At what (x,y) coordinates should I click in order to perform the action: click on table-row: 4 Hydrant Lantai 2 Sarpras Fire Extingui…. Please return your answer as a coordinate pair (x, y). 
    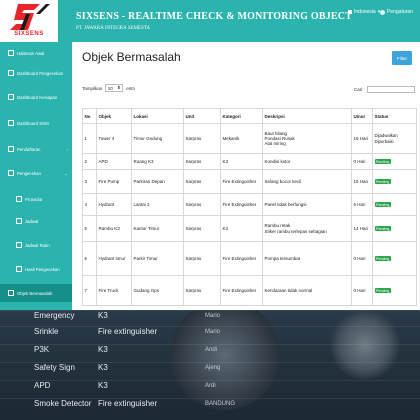
    Looking at the image, I should click on (249, 204).